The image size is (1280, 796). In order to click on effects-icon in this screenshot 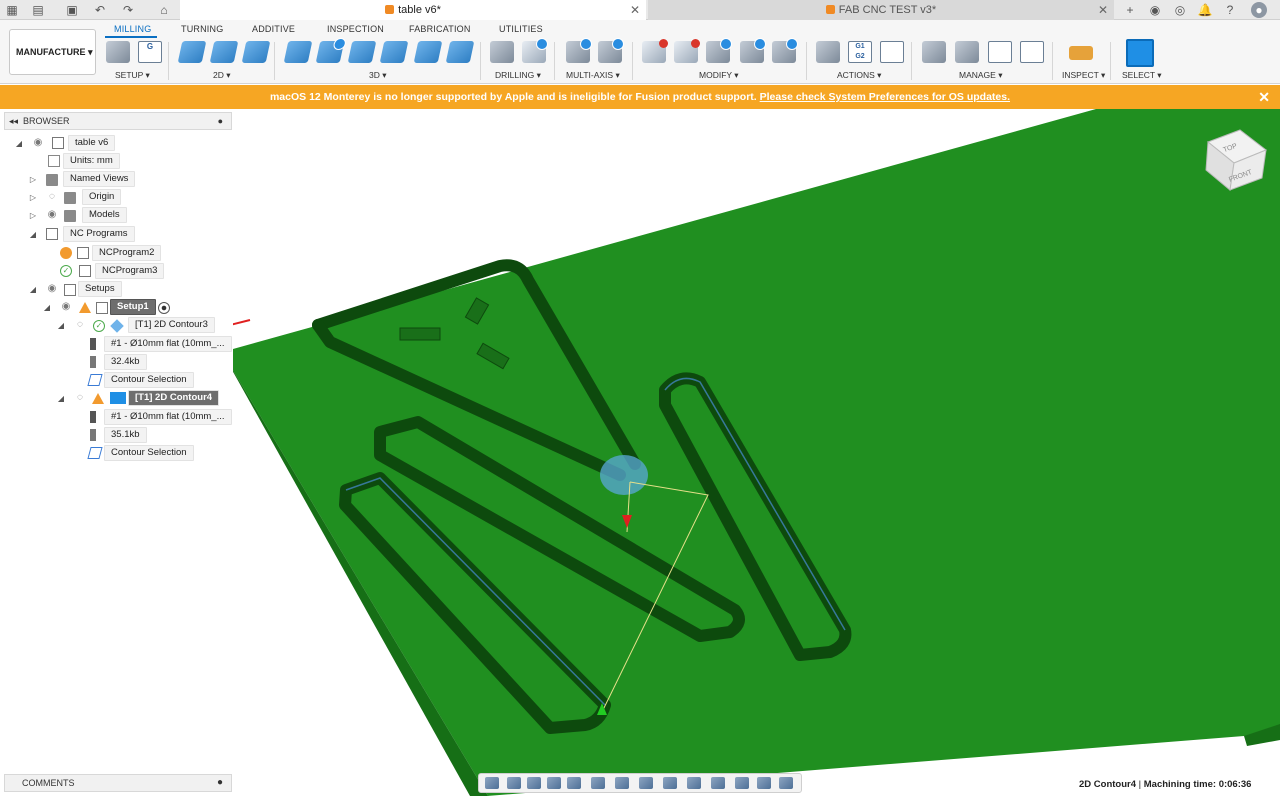, I will do `click(670, 783)`.